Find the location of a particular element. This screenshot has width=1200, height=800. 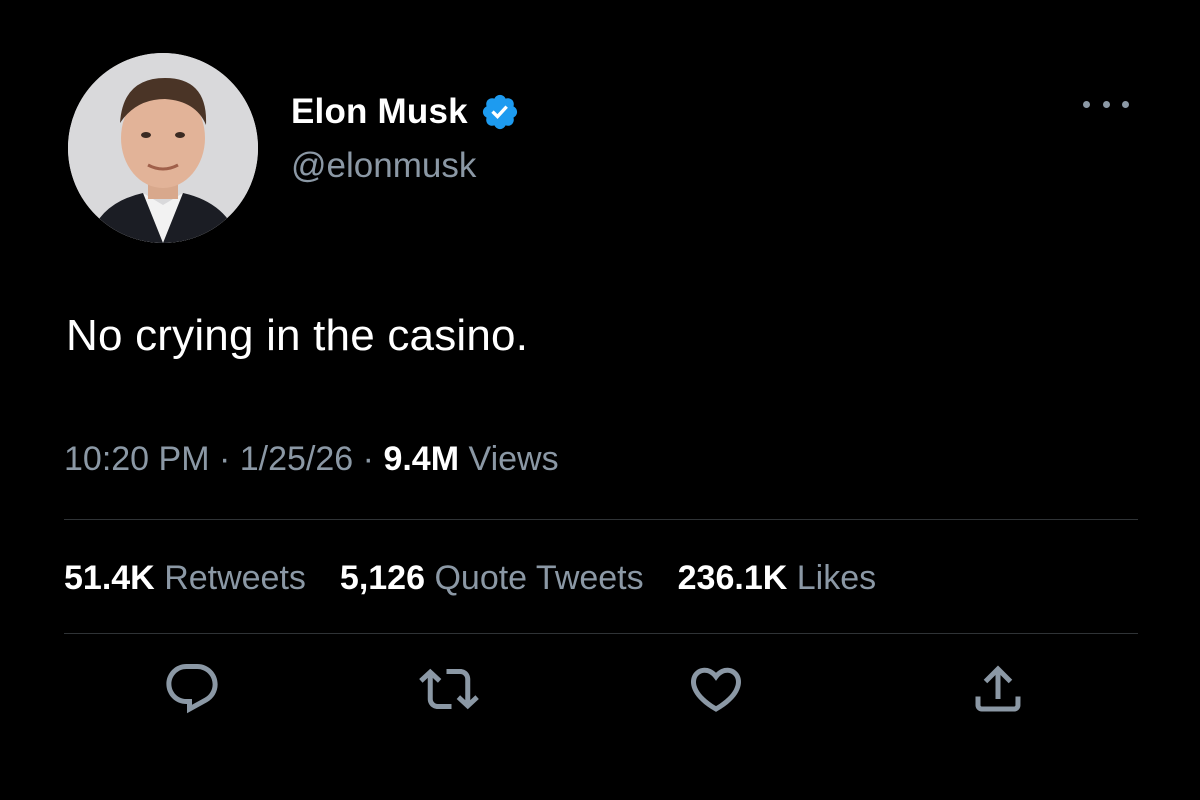

share-icon is located at coordinates (998, 688).